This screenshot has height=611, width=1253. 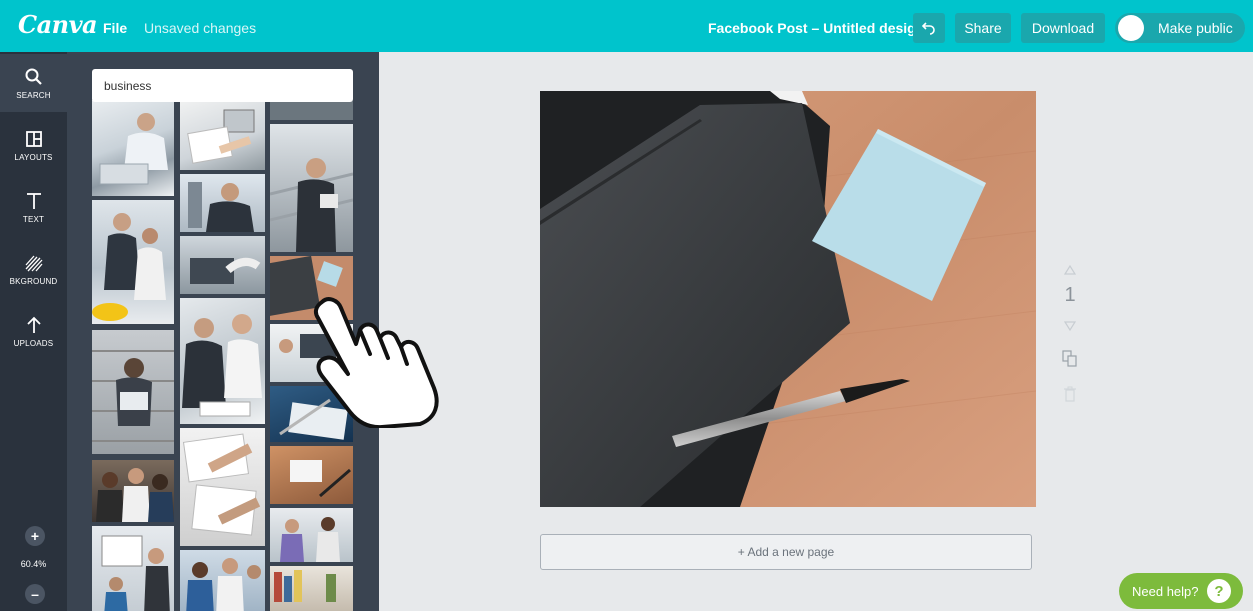 I want to click on make-public-toggle: Make public, so click(x=1180, y=28).